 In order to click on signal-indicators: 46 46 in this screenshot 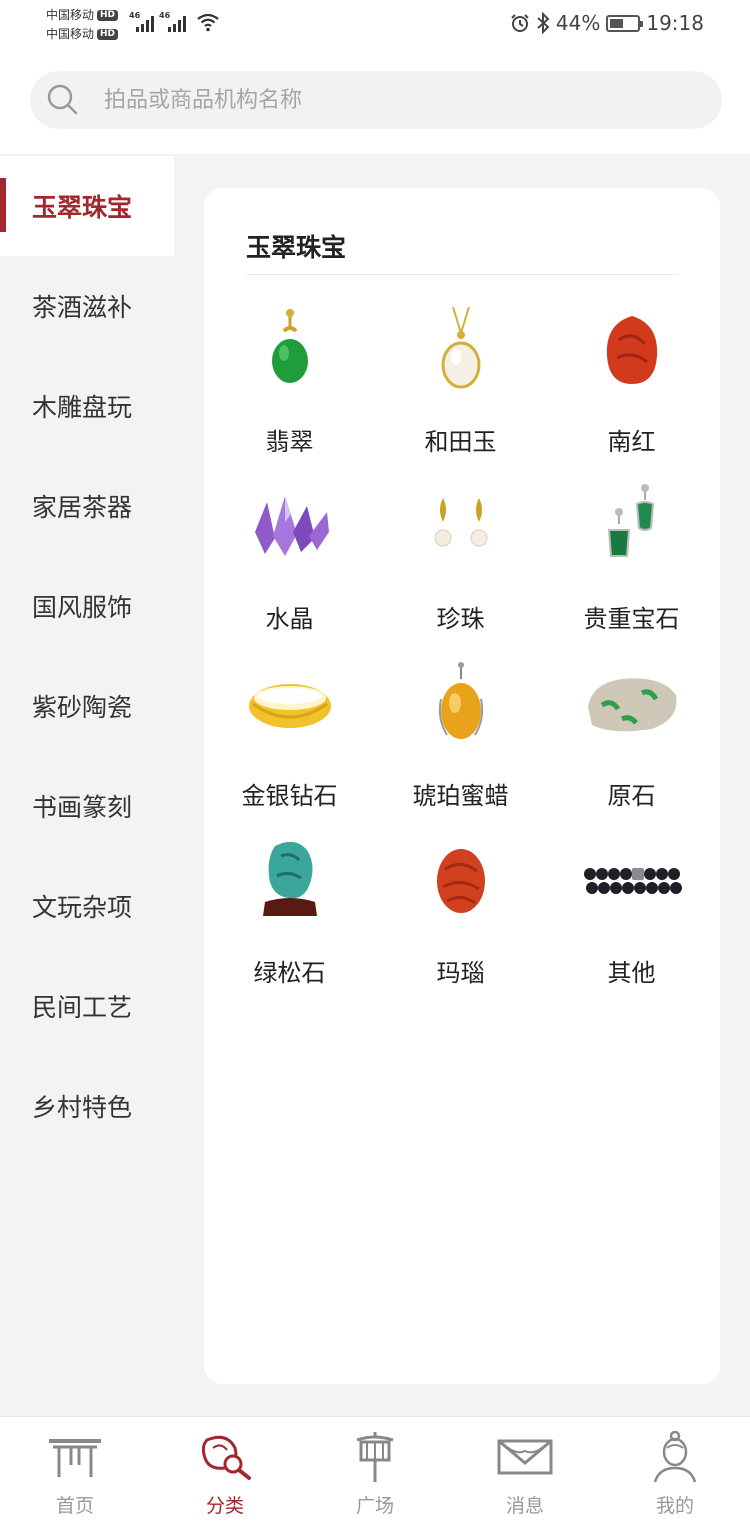, I will do `click(174, 21)`.